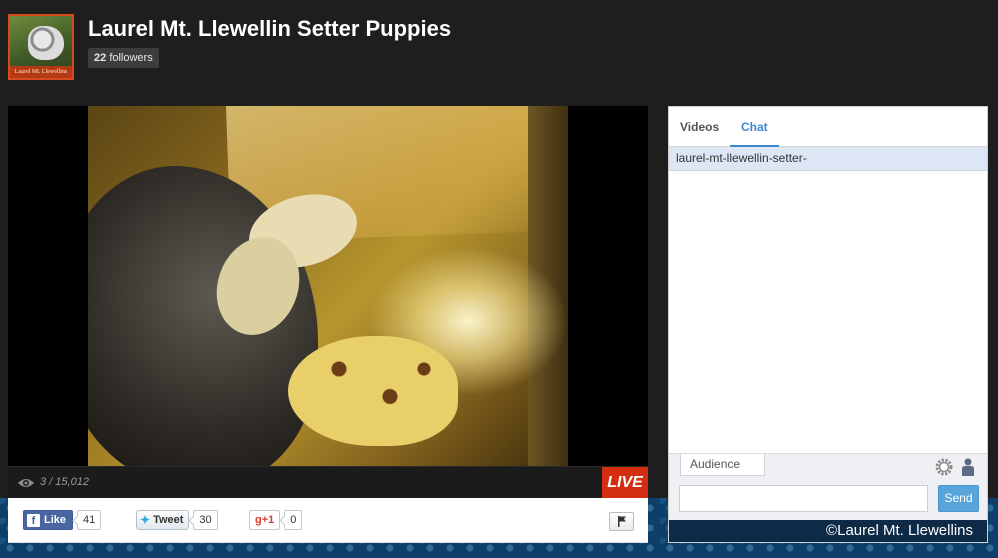 This screenshot has width=998, height=558. Describe the element at coordinates (328, 520) in the screenshot. I see `social-share-bar: f Like 41 ✦ Tweet 30 g +1 0` at that location.